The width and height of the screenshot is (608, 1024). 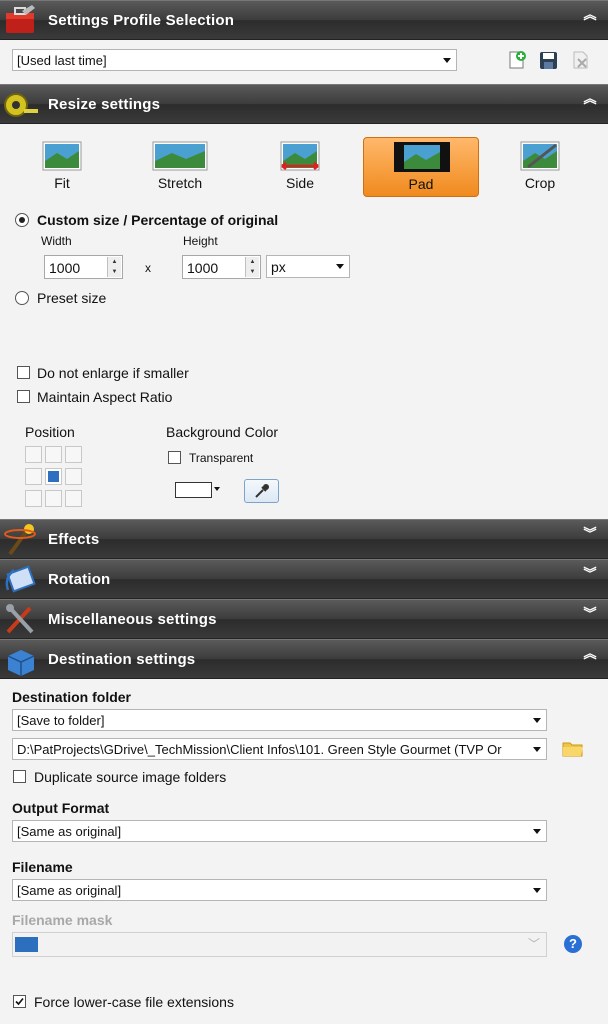 I want to click on mode-side: Side, so click(x=300, y=167).